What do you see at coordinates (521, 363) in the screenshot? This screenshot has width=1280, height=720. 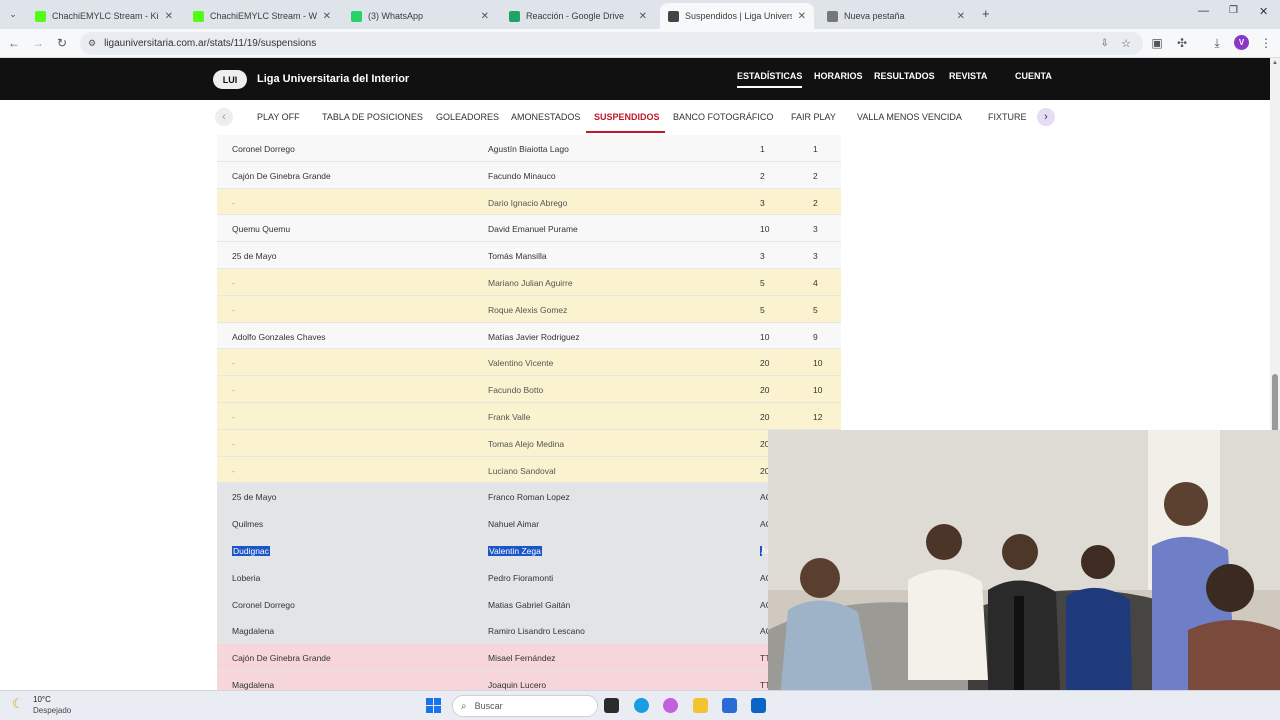 I see `player-cell: Valentino Vicente` at bounding box center [521, 363].